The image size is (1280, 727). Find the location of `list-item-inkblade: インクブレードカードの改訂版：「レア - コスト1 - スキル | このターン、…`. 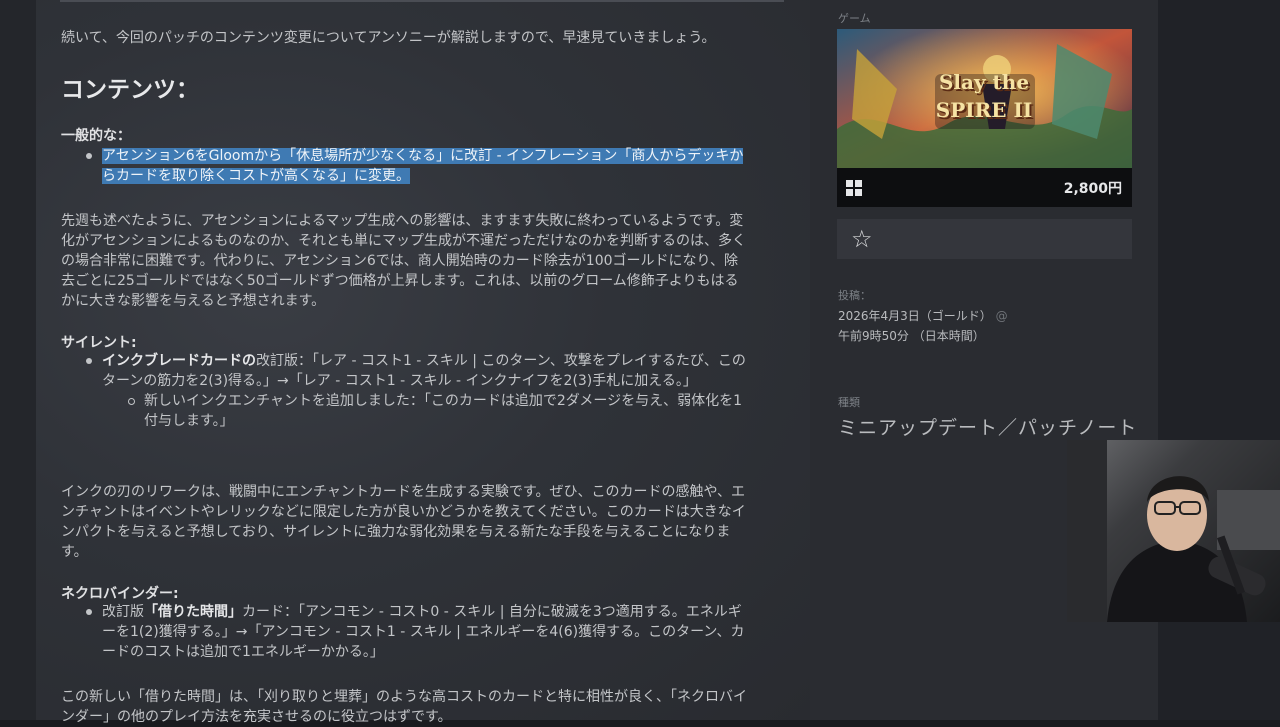

list-item-inkblade: インクブレードカードの改訂版：「レア - コスト1 - スキル | このターン、… is located at coordinates (424, 371).